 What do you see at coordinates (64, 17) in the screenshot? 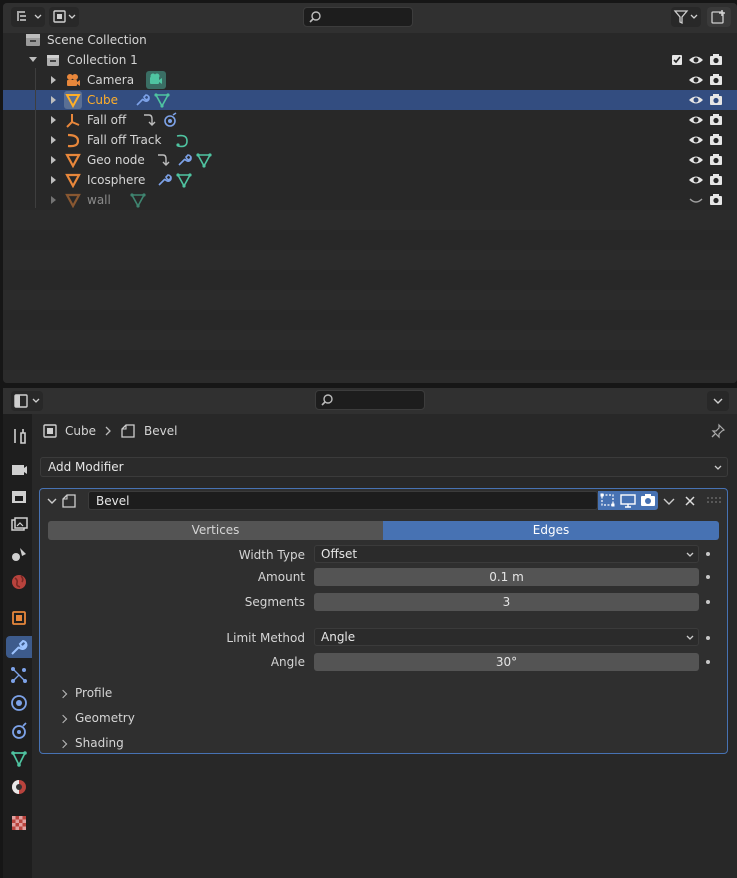
I see `display-mode-button` at bounding box center [64, 17].